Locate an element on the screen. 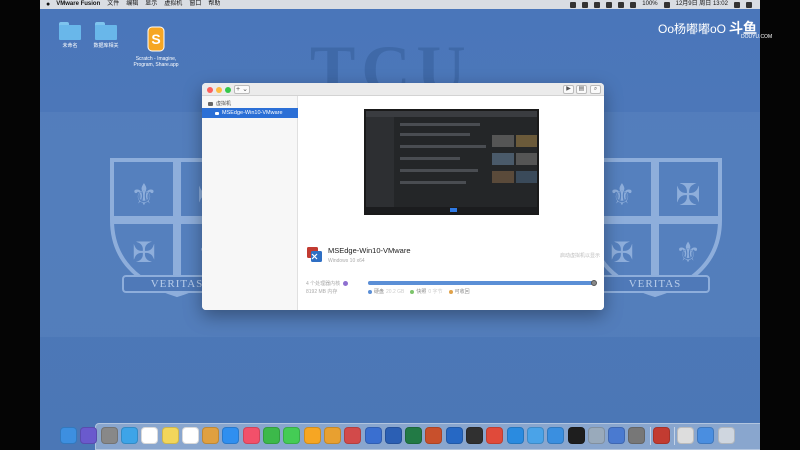  spotlight-search-icon is located at coordinates (737, 4).